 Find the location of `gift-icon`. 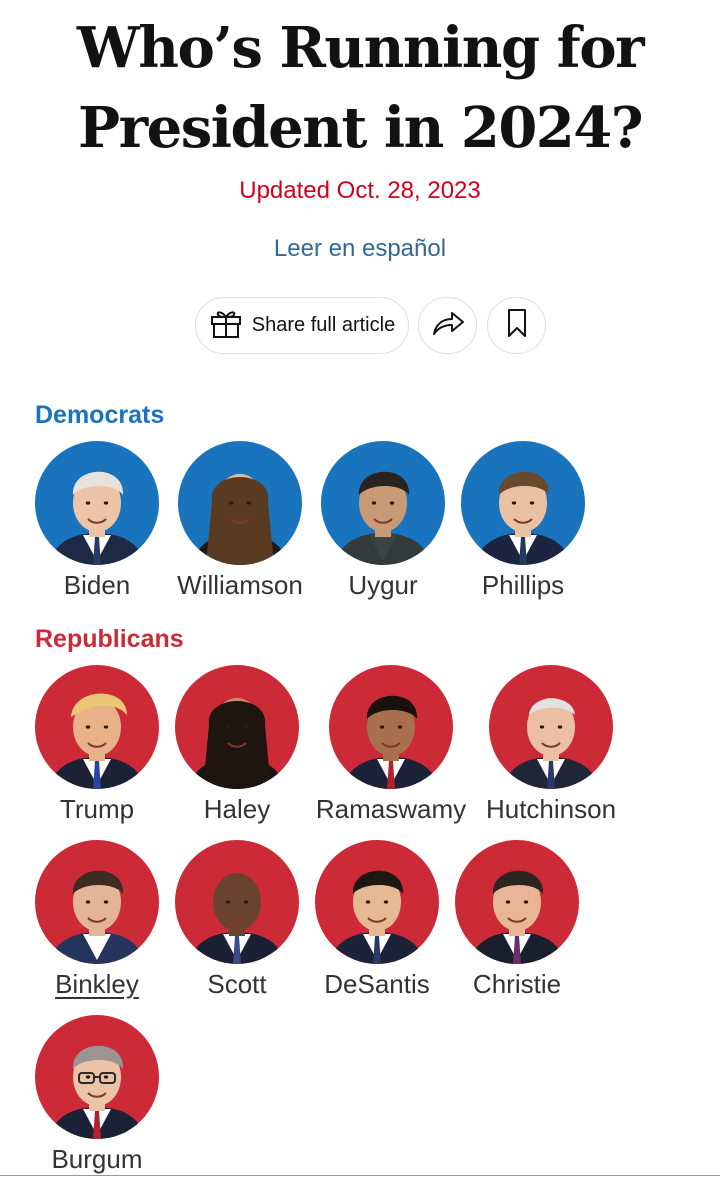

gift-icon is located at coordinates (226, 325).